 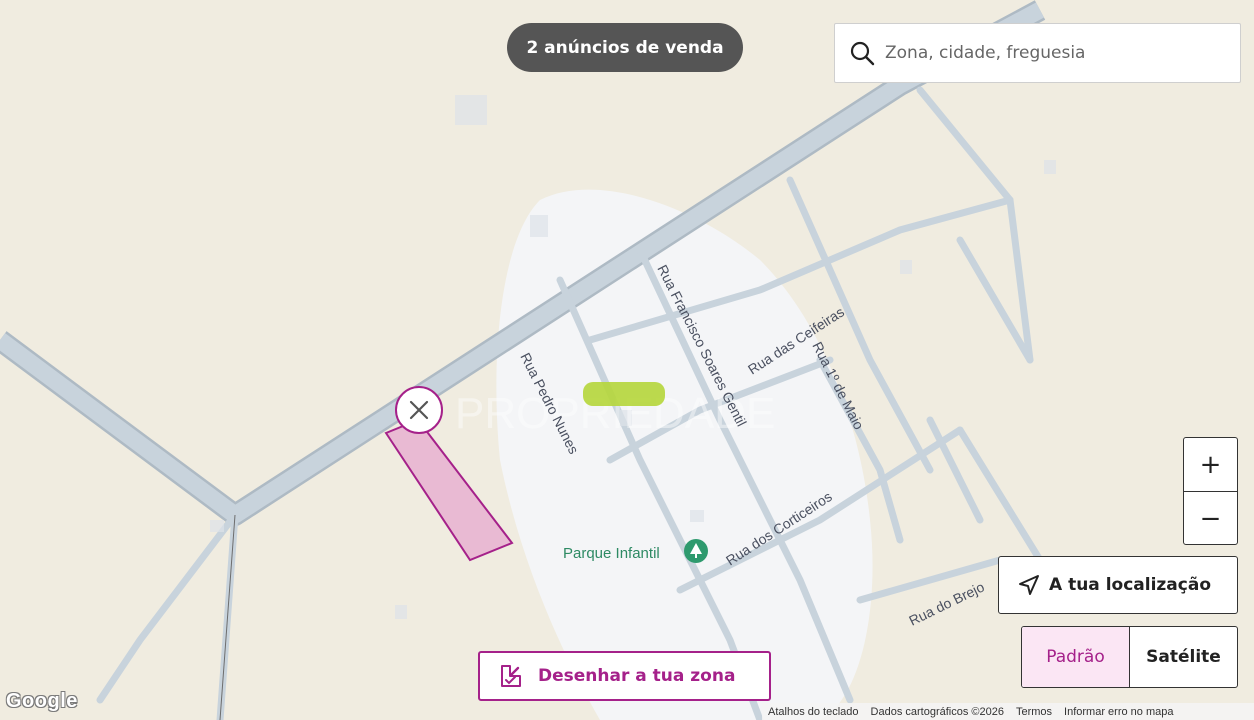 I want to click on zoom-in-button: +, so click(x=1210, y=464).